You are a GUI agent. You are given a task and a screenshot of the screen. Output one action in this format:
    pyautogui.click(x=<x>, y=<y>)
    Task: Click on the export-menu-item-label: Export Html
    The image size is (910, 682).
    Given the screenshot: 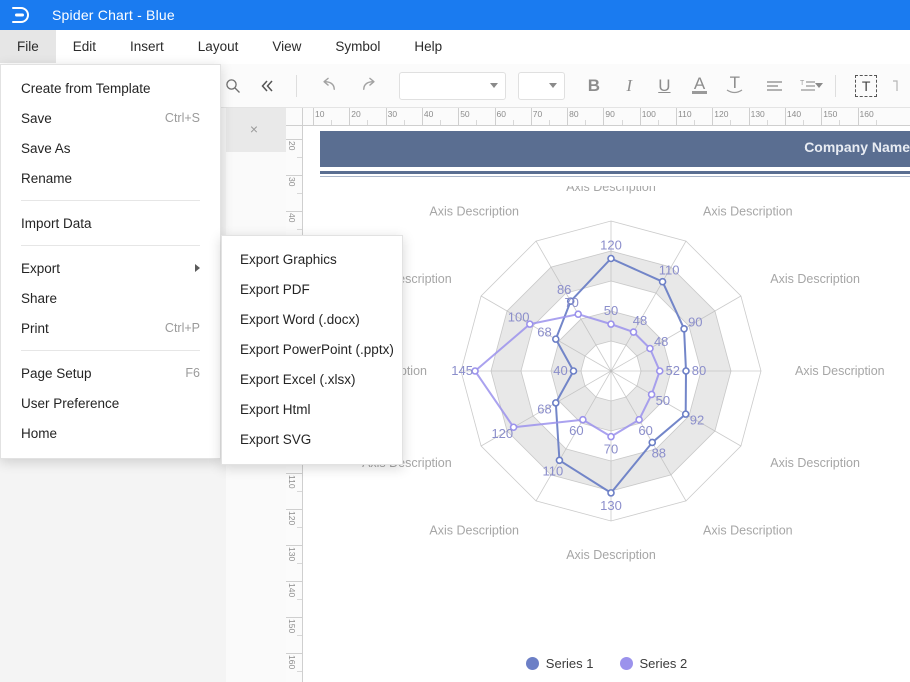 What is the action you would take?
    pyautogui.click(x=275, y=409)
    